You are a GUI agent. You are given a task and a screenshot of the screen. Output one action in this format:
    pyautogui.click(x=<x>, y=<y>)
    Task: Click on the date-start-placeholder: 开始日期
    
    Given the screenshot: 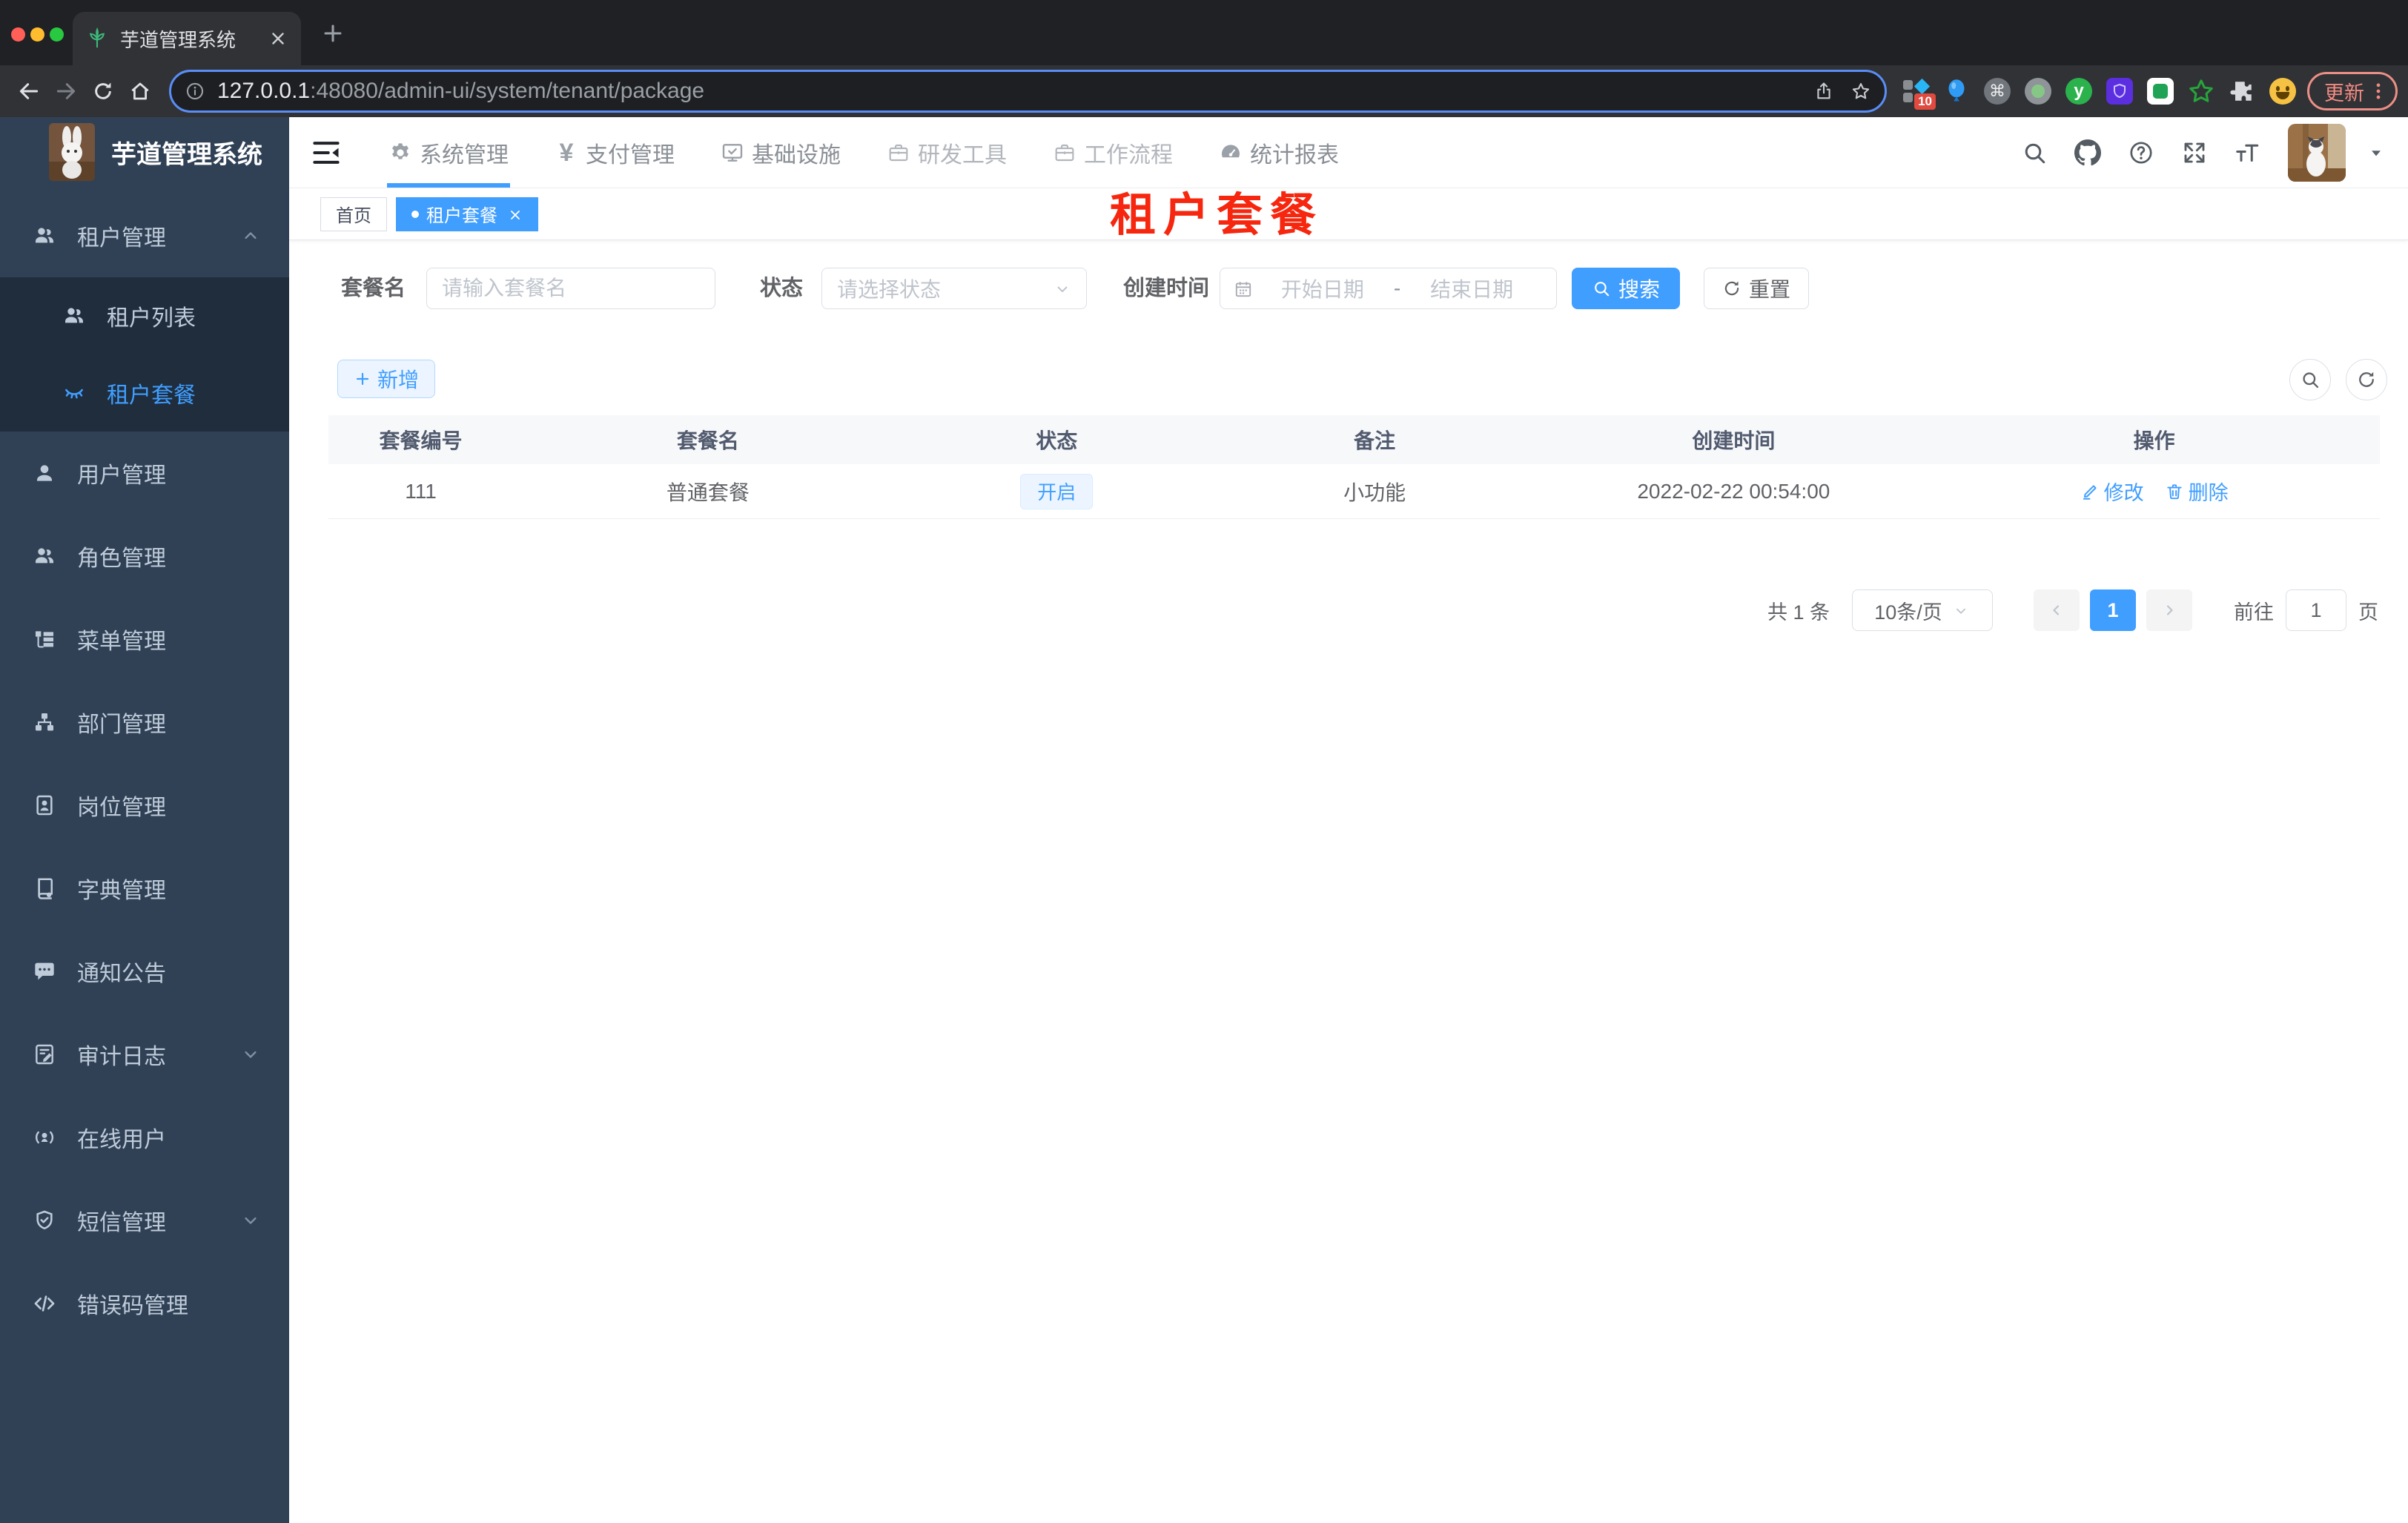 What is the action you would take?
    pyautogui.click(x=1322, y=290)
    